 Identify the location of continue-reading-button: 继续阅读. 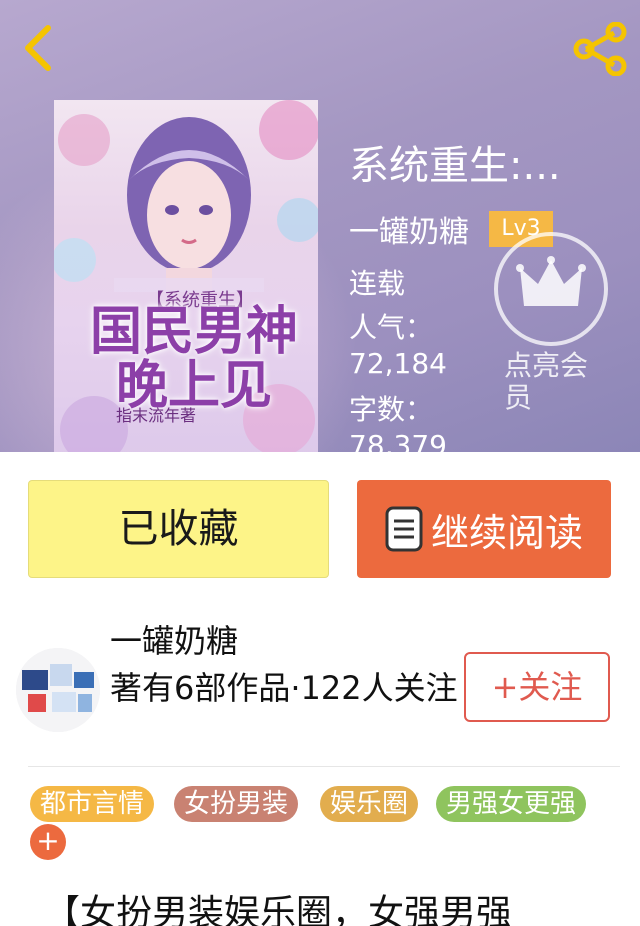
(484, 529).